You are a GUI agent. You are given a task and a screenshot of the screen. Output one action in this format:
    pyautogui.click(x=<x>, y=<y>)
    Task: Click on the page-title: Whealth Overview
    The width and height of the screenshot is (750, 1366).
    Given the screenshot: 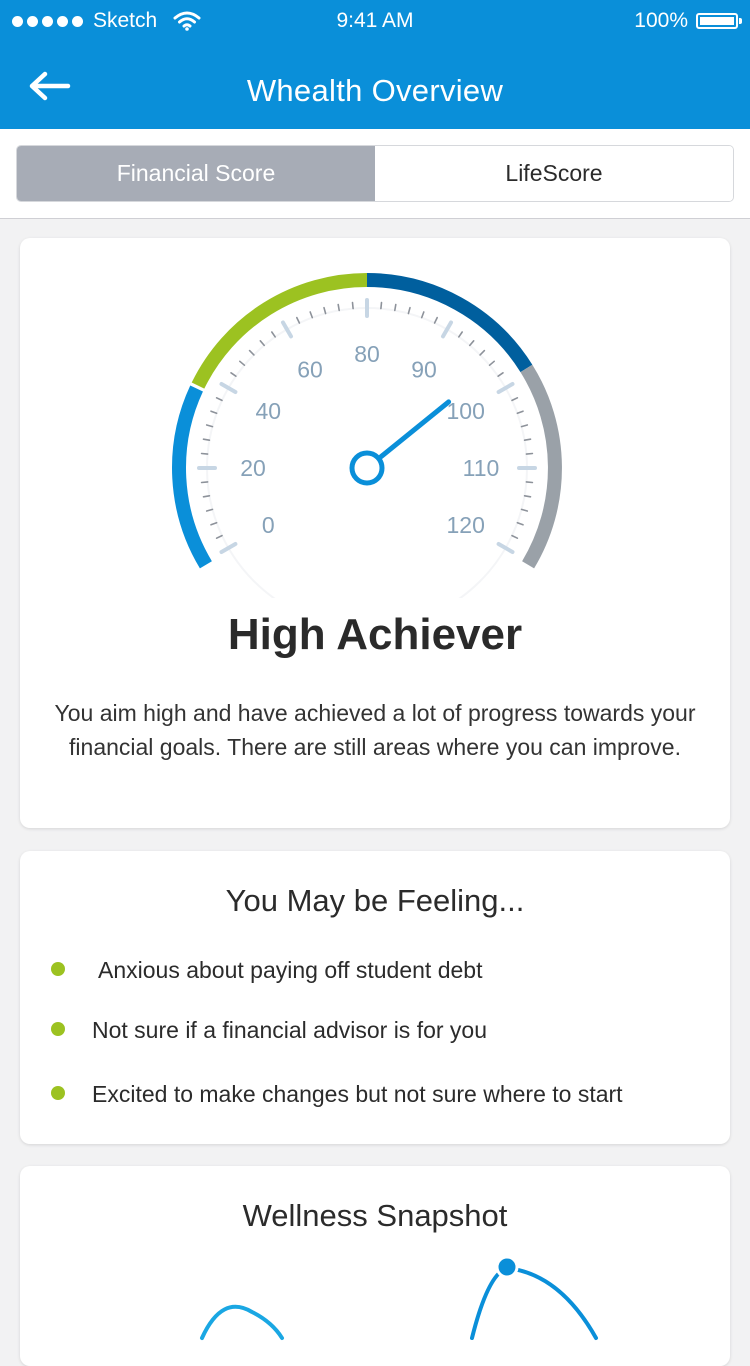 What is the action you would take?
    pyautogui.click(x=375, y=90)
    